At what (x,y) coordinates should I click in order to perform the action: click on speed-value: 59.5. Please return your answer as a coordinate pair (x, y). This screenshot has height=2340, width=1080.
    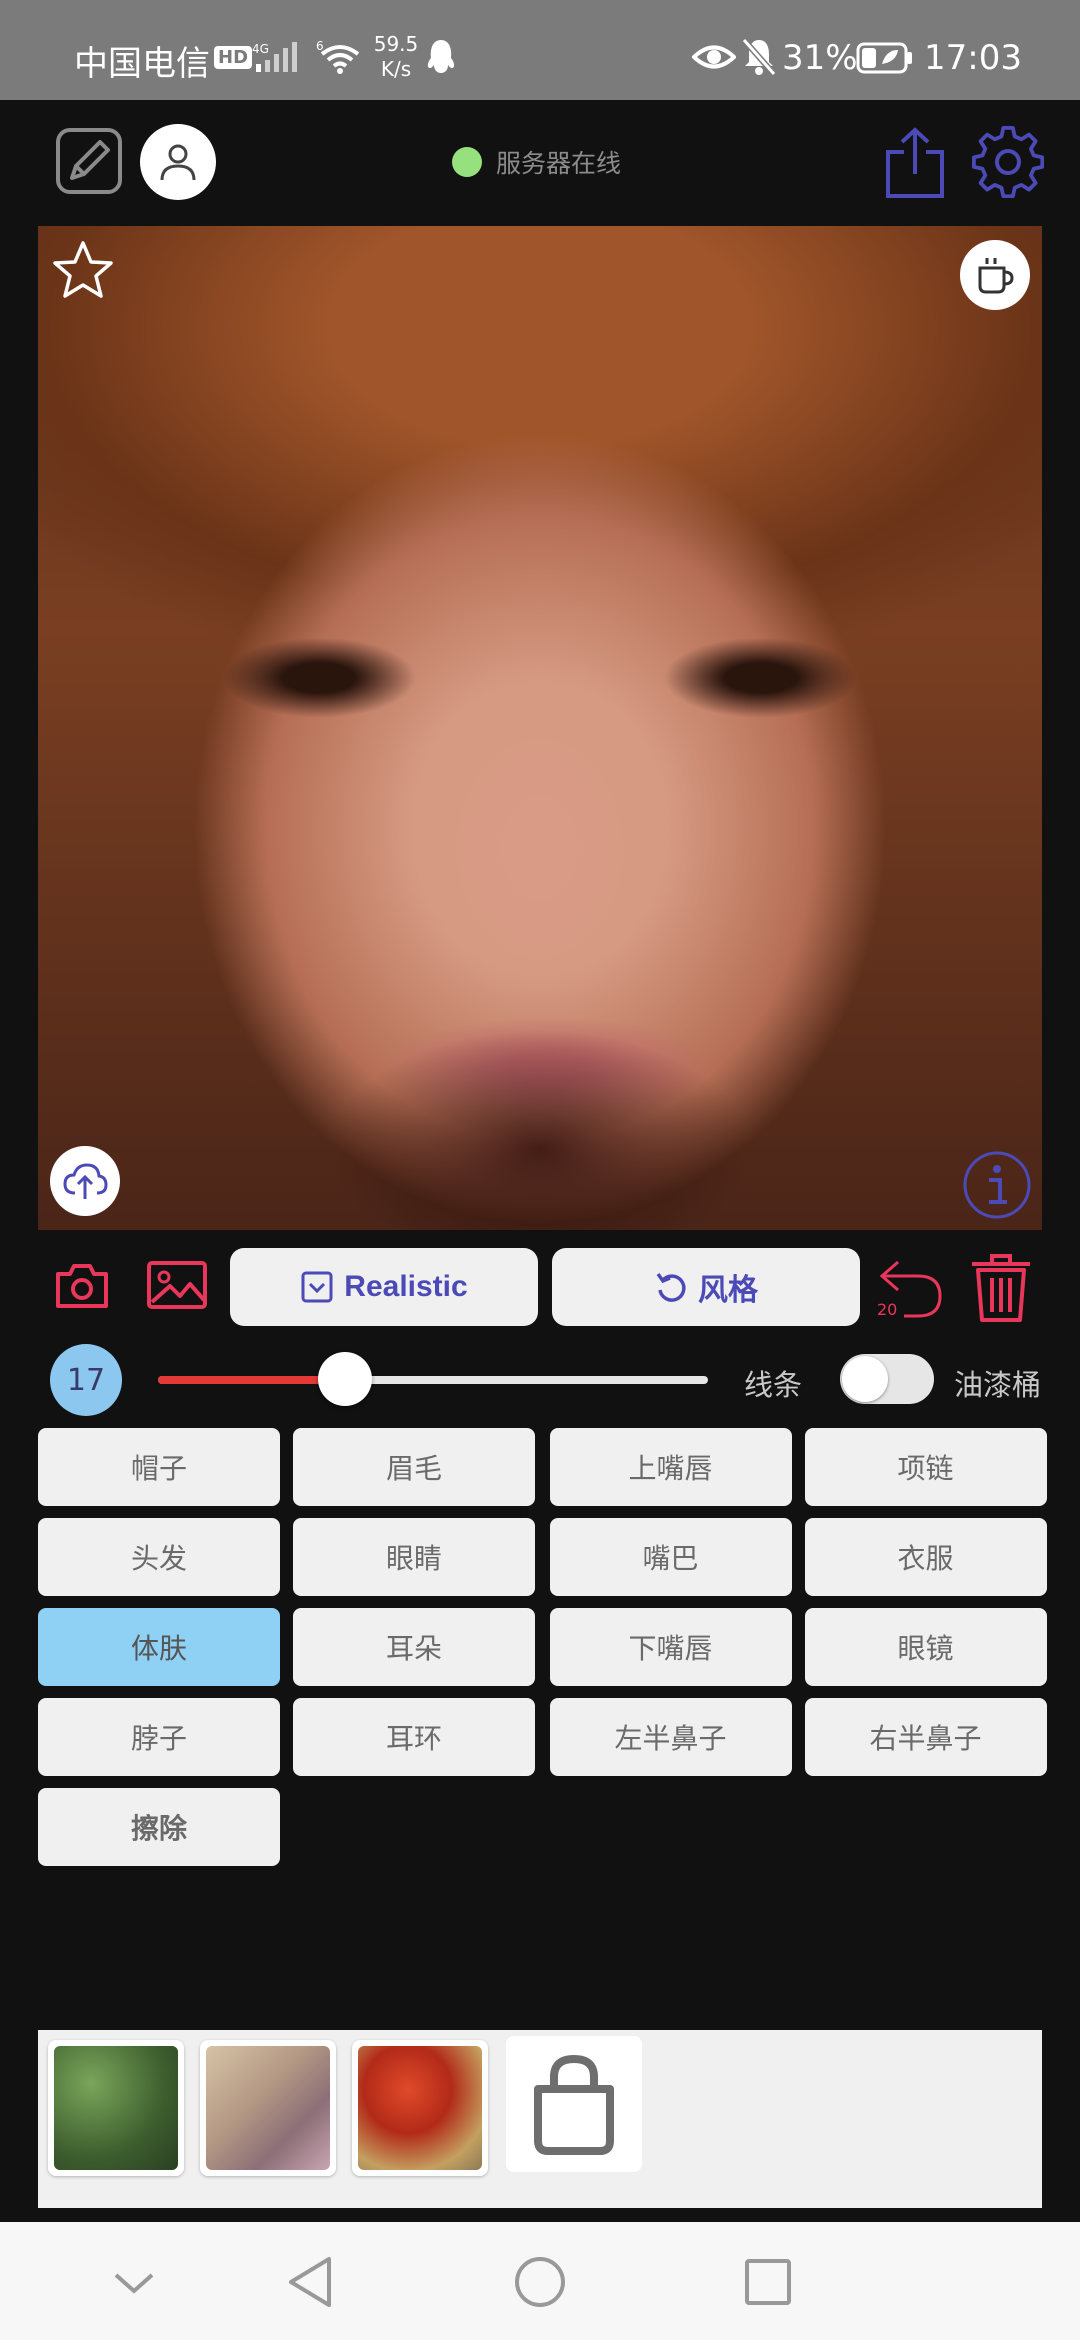
    Looking at the image, I should click on (396, 44).